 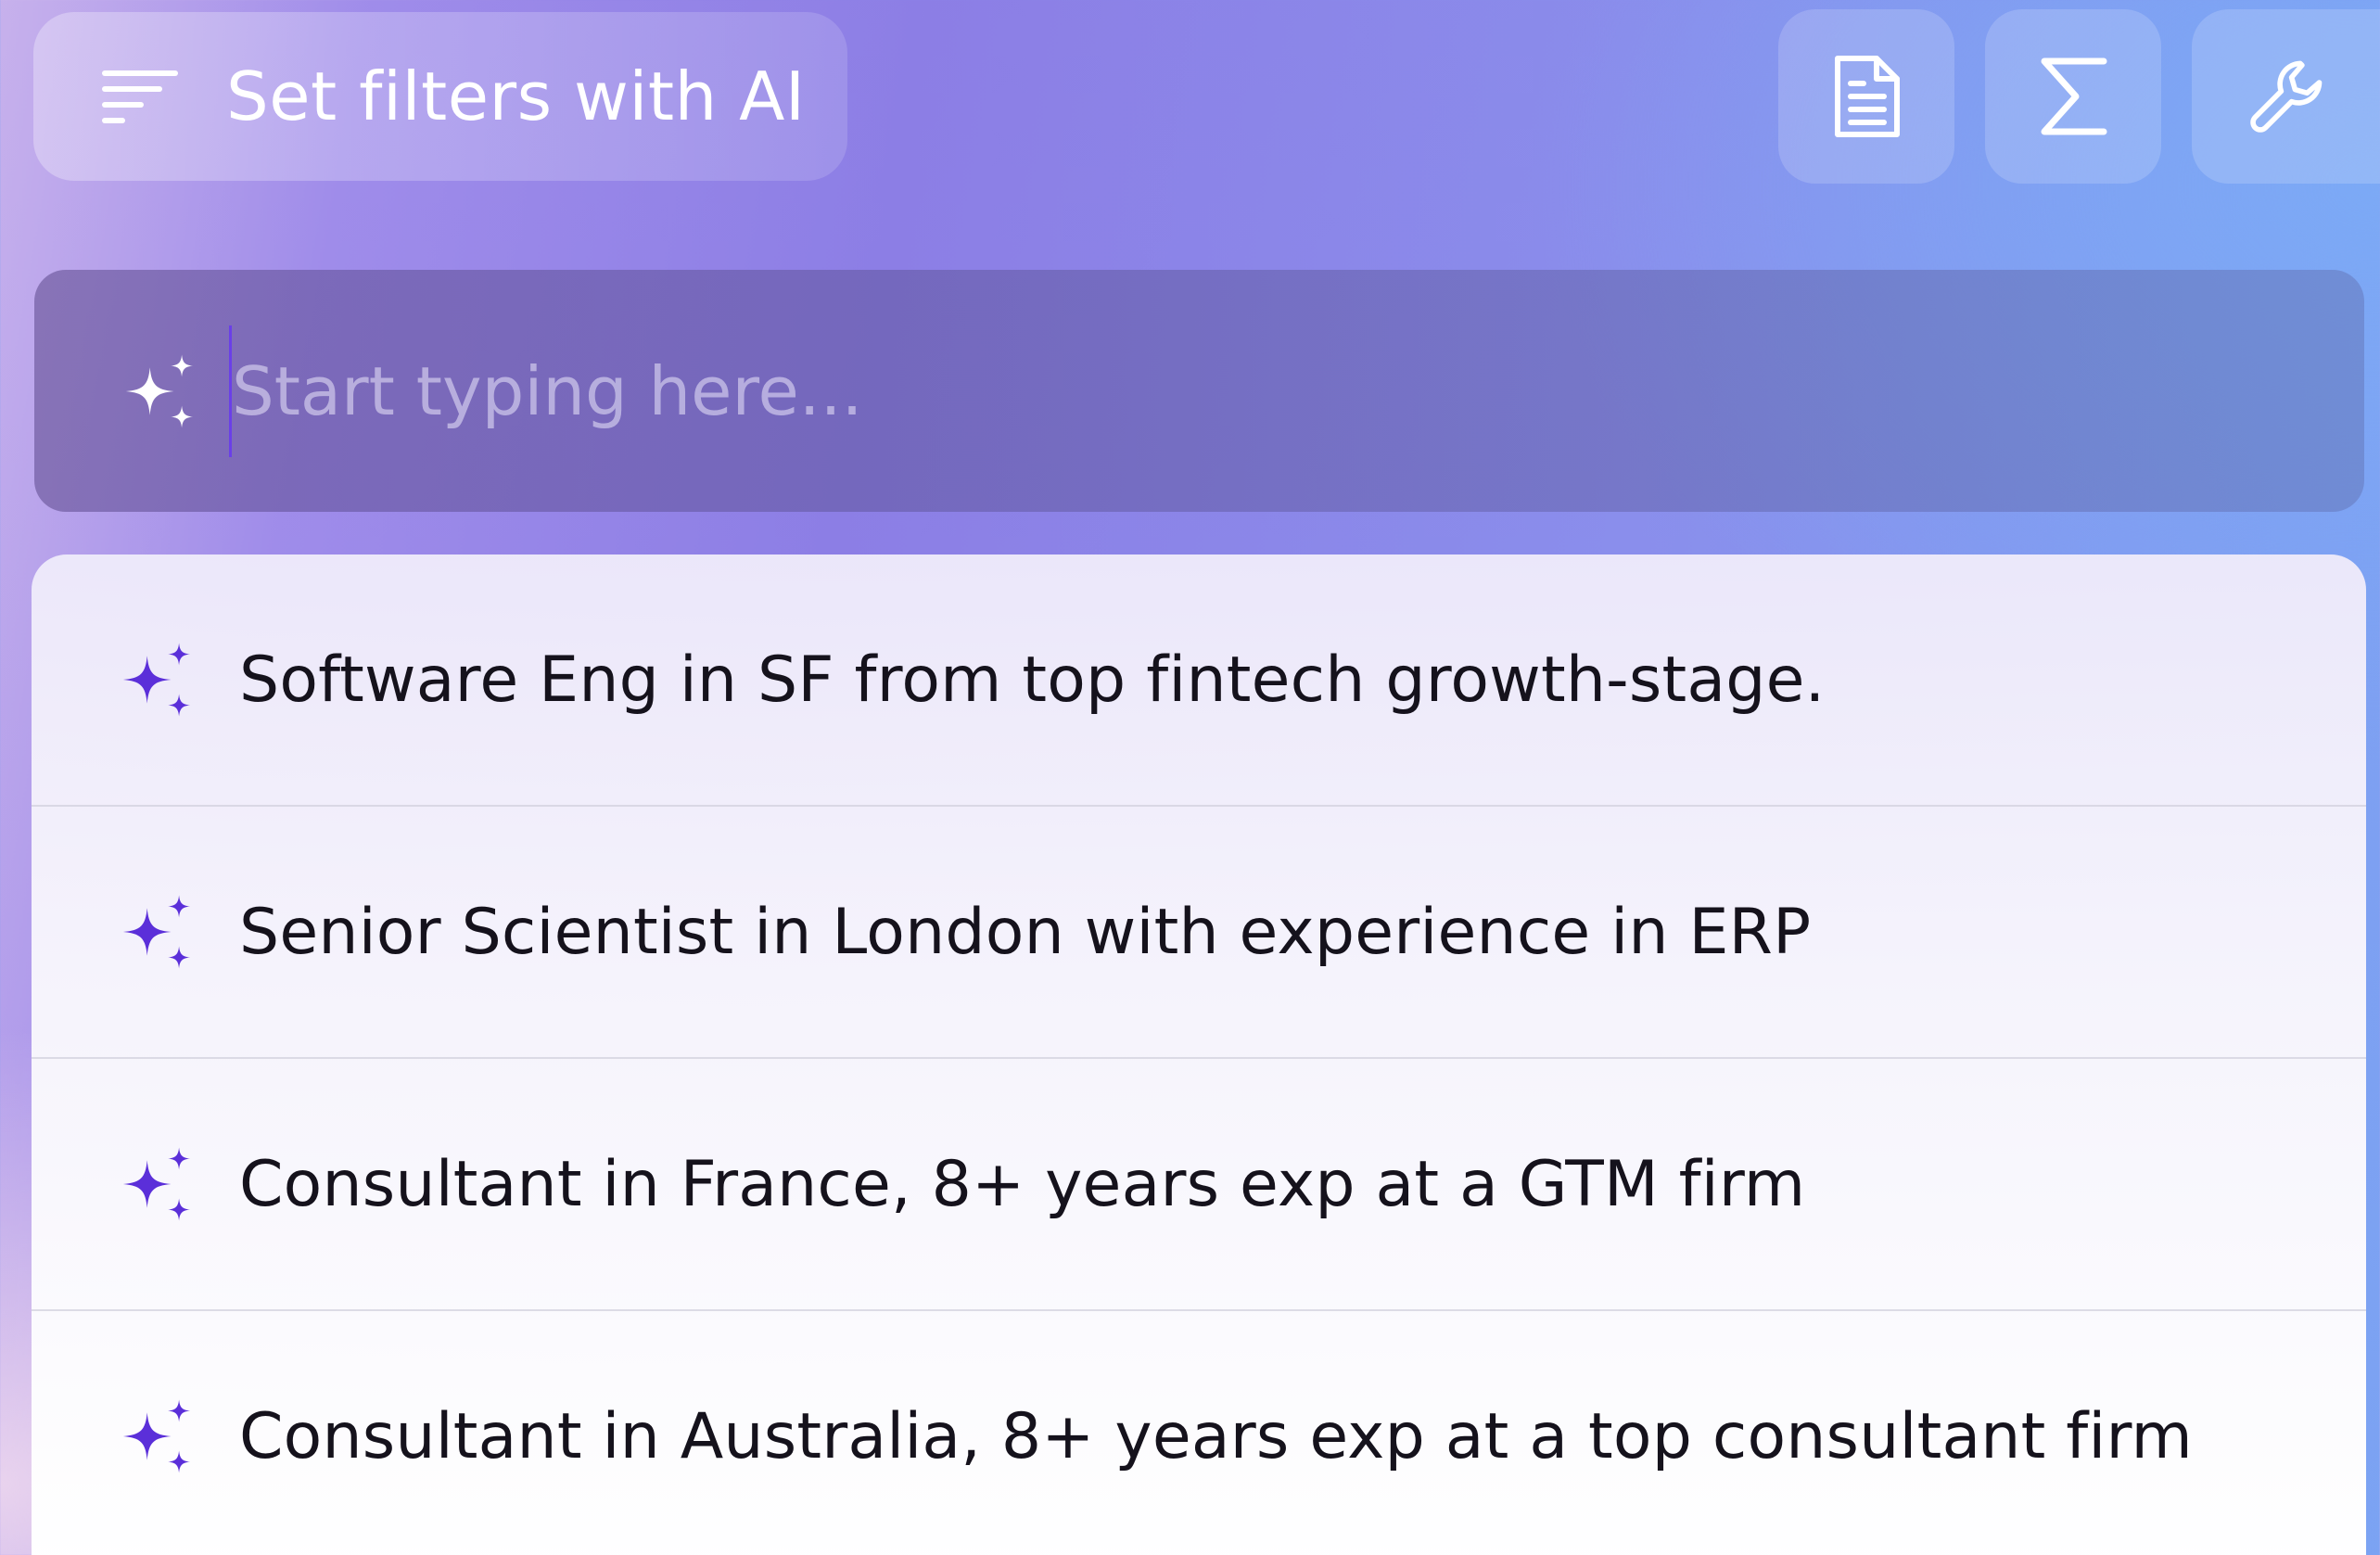 I want to click on document-icon, so click(x=1867, y=97).